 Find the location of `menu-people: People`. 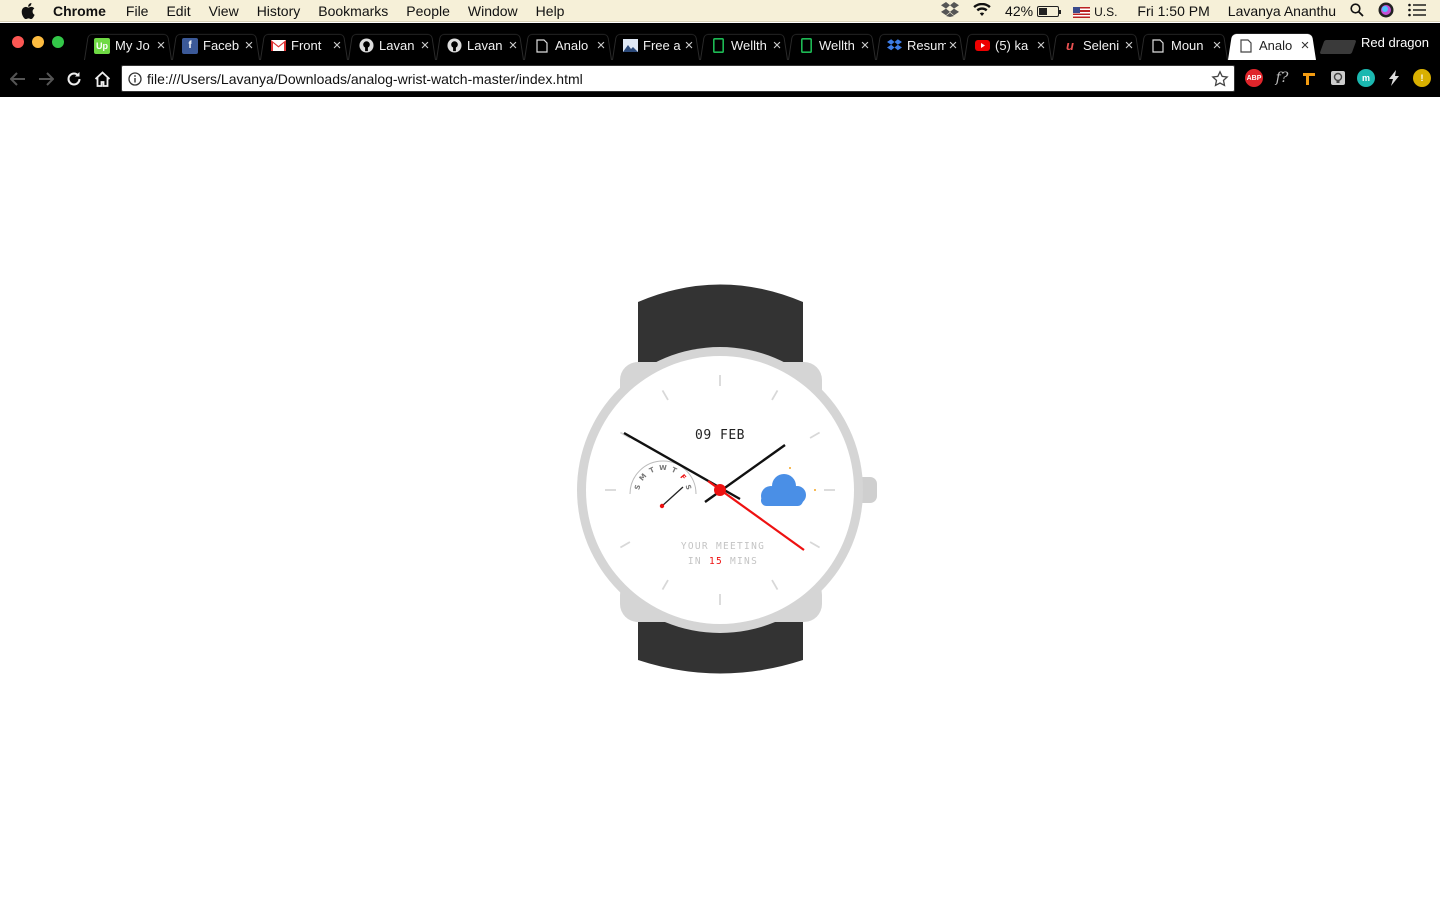

menu-people: People is located at coordinates (428, 11).